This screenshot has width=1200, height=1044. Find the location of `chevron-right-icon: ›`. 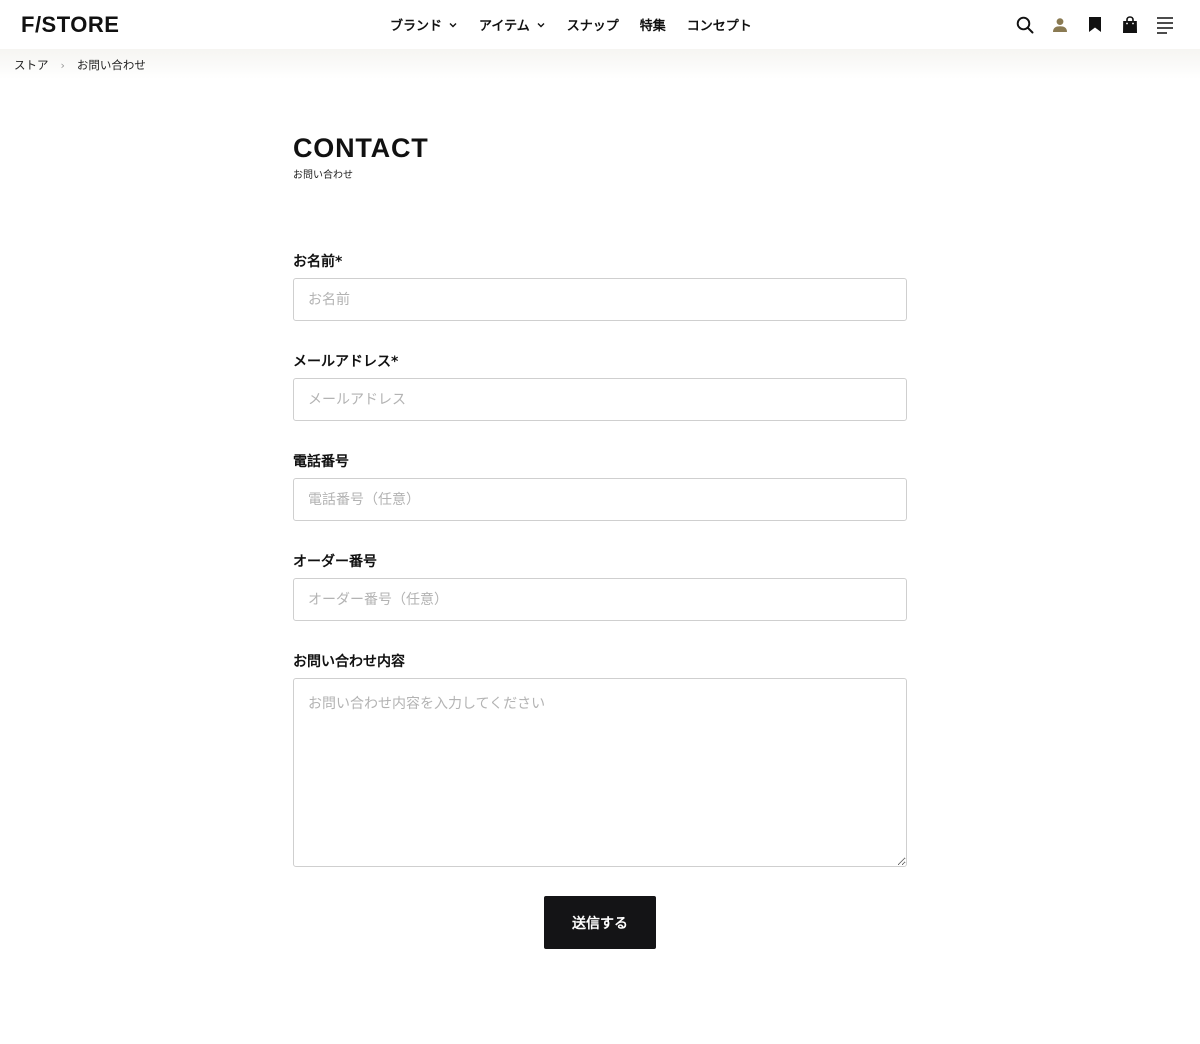

chevron-right-icon: › is located at coordinates (62, 65).